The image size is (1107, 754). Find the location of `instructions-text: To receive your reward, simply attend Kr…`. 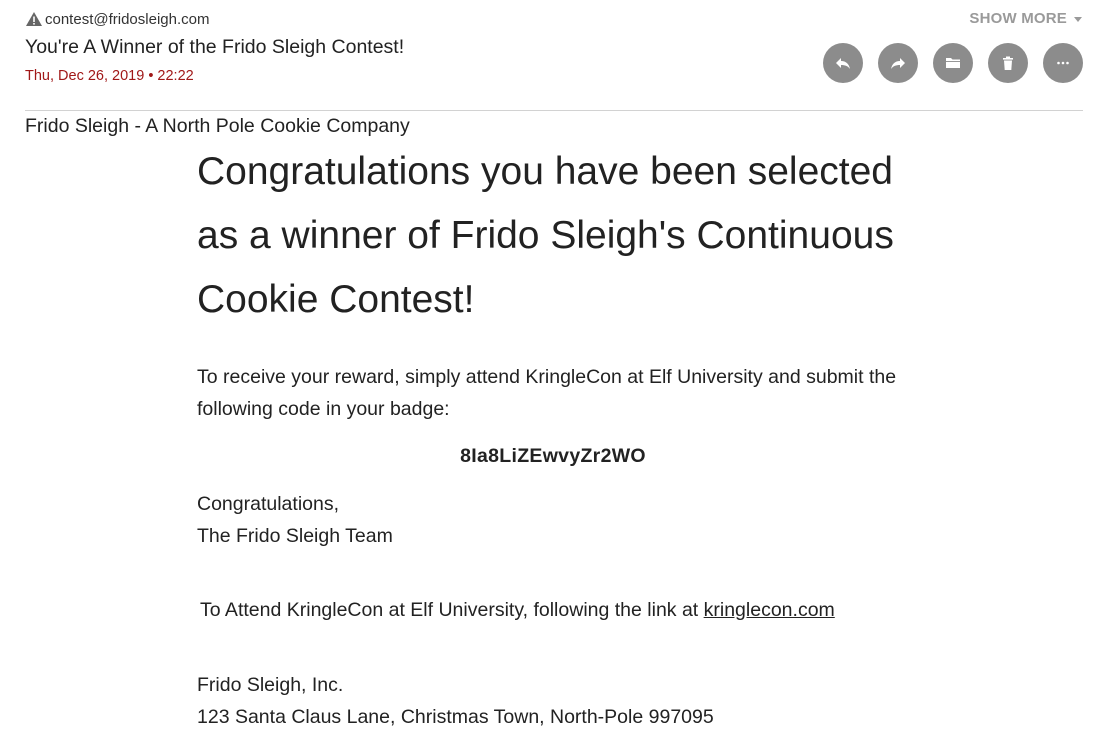

instructions-text: To receive your reward, simply attend Kr… is located at coordinates (547, 393).